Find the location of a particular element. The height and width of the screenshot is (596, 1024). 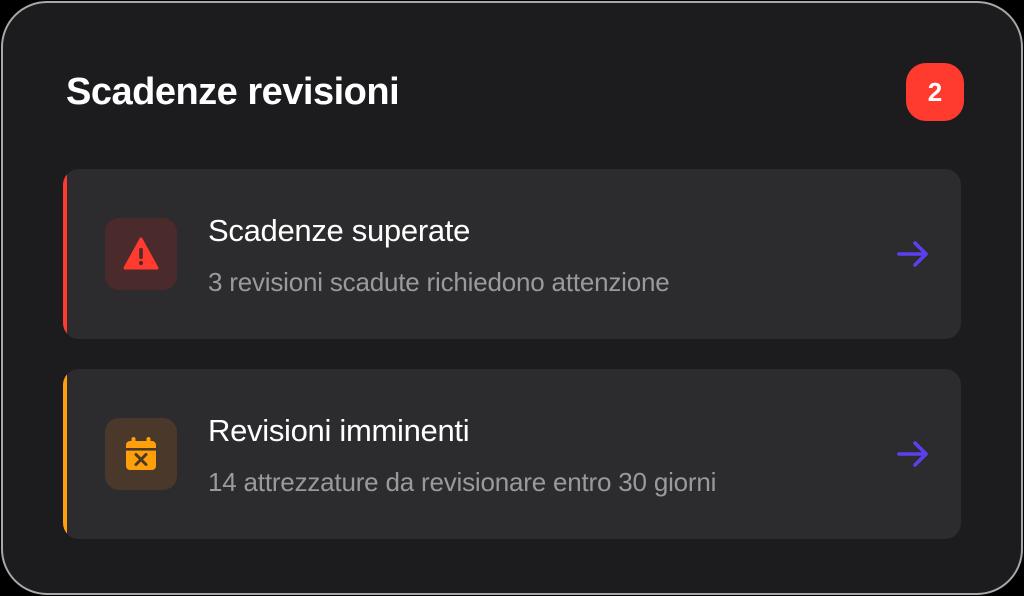

calendar-x-icon is located at coordinates (141, 453).